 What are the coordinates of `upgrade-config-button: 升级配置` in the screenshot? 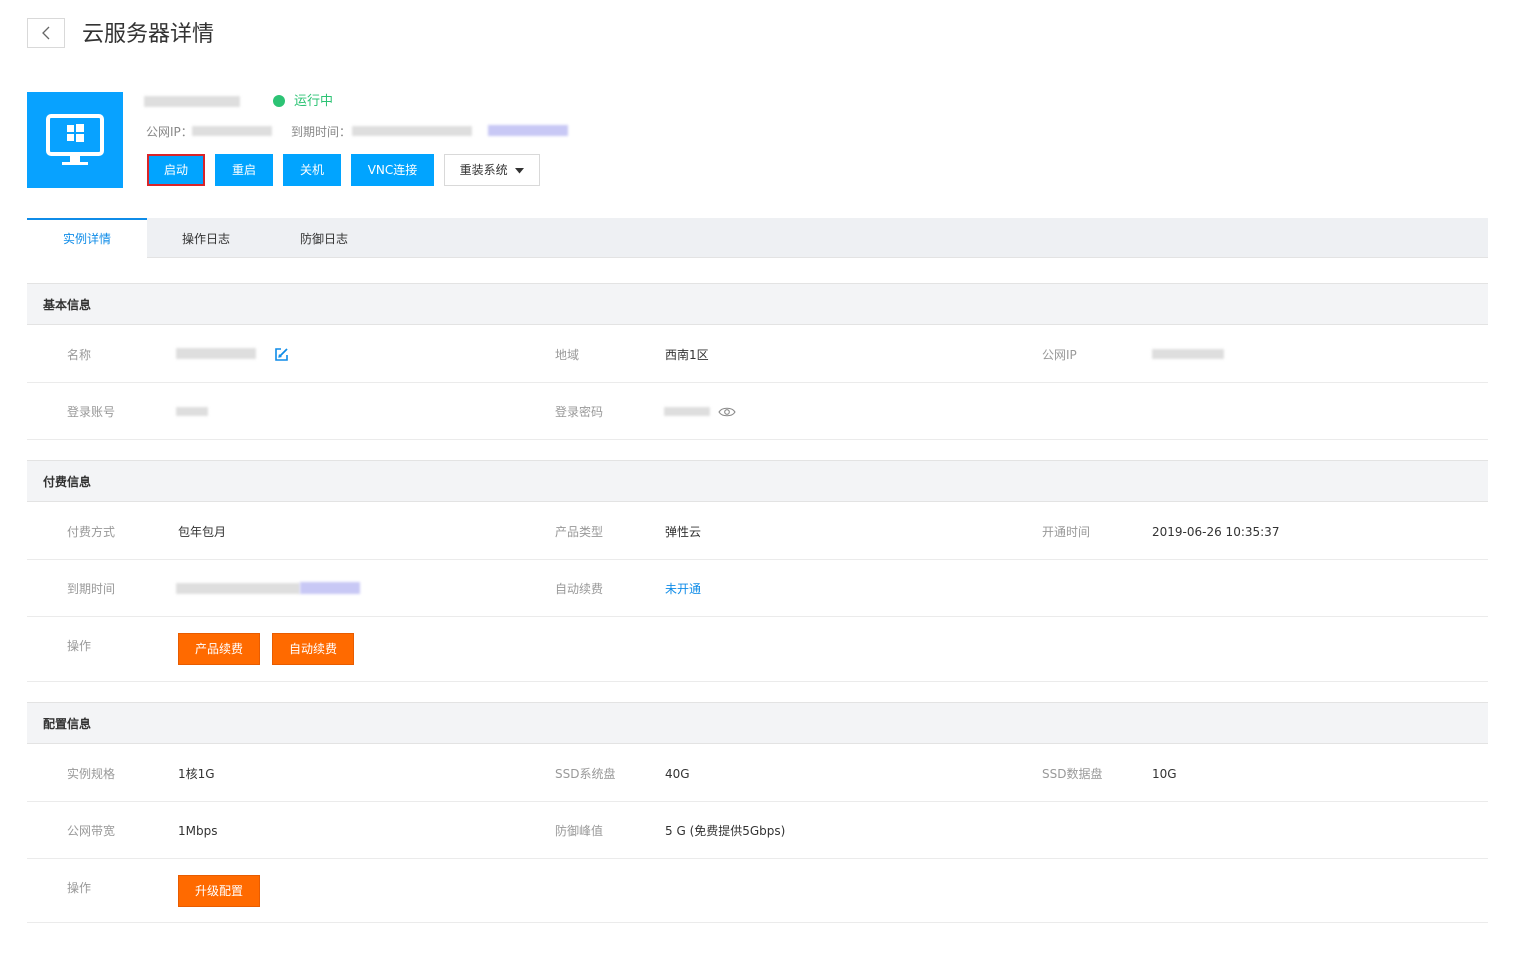 It's located at (219, 891).